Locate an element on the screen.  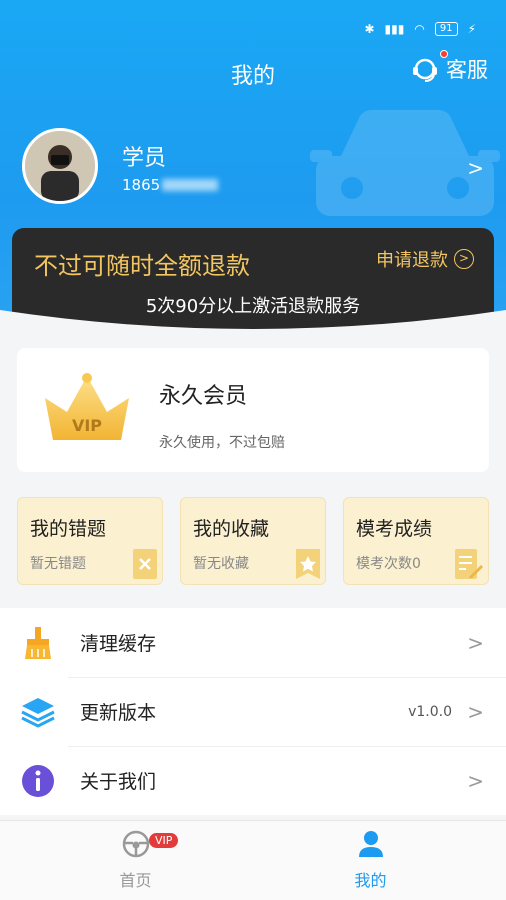
steering-wheel-icon is located at coordinates (135, 844).